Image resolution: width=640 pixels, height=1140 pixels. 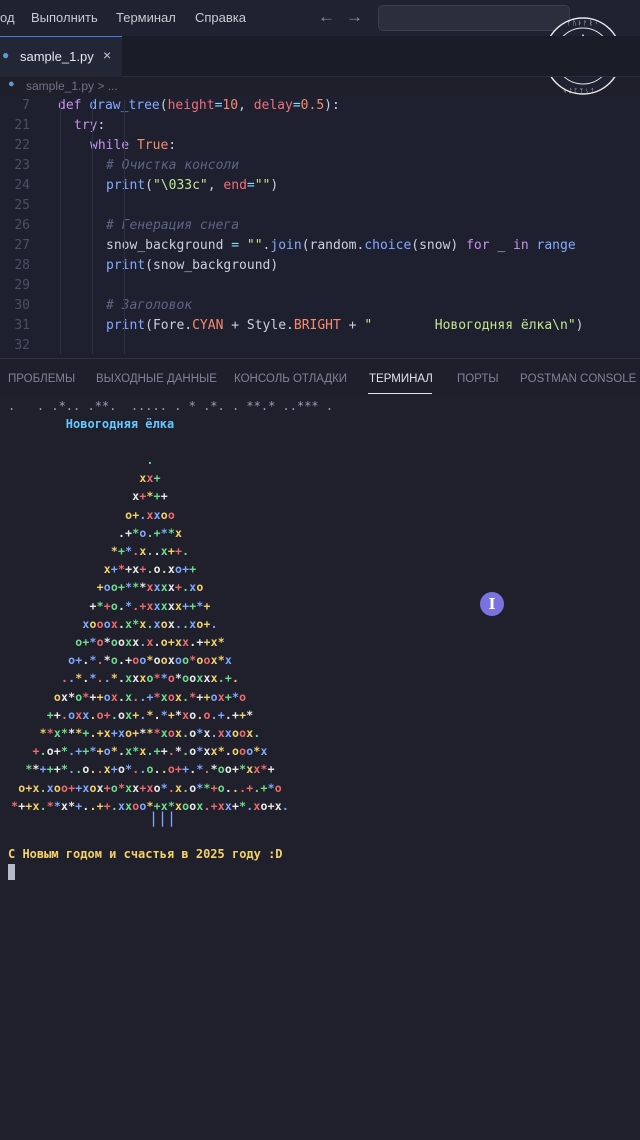 I want to click on tab-problems: ПРОБЛЕМЫ, so click(x=41, y=379).